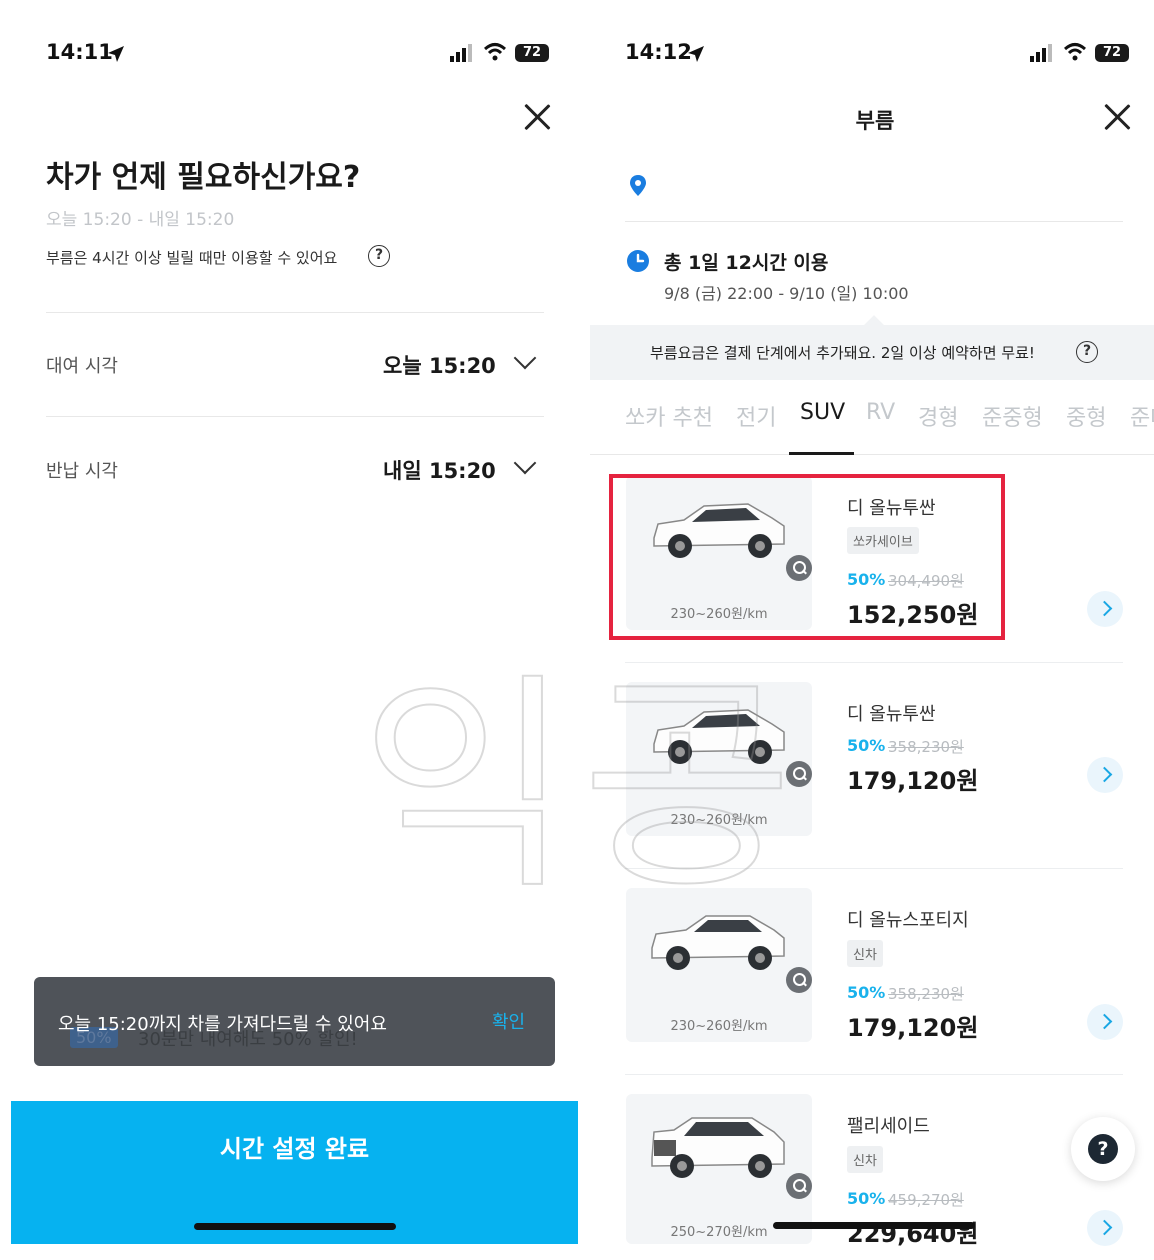 This screenshot has height=1260, width=1154. What do you see at coordinates (926, 1200) in the screenshot?
I see `original-price: 459,270원` at bounding box center [926, 1200].